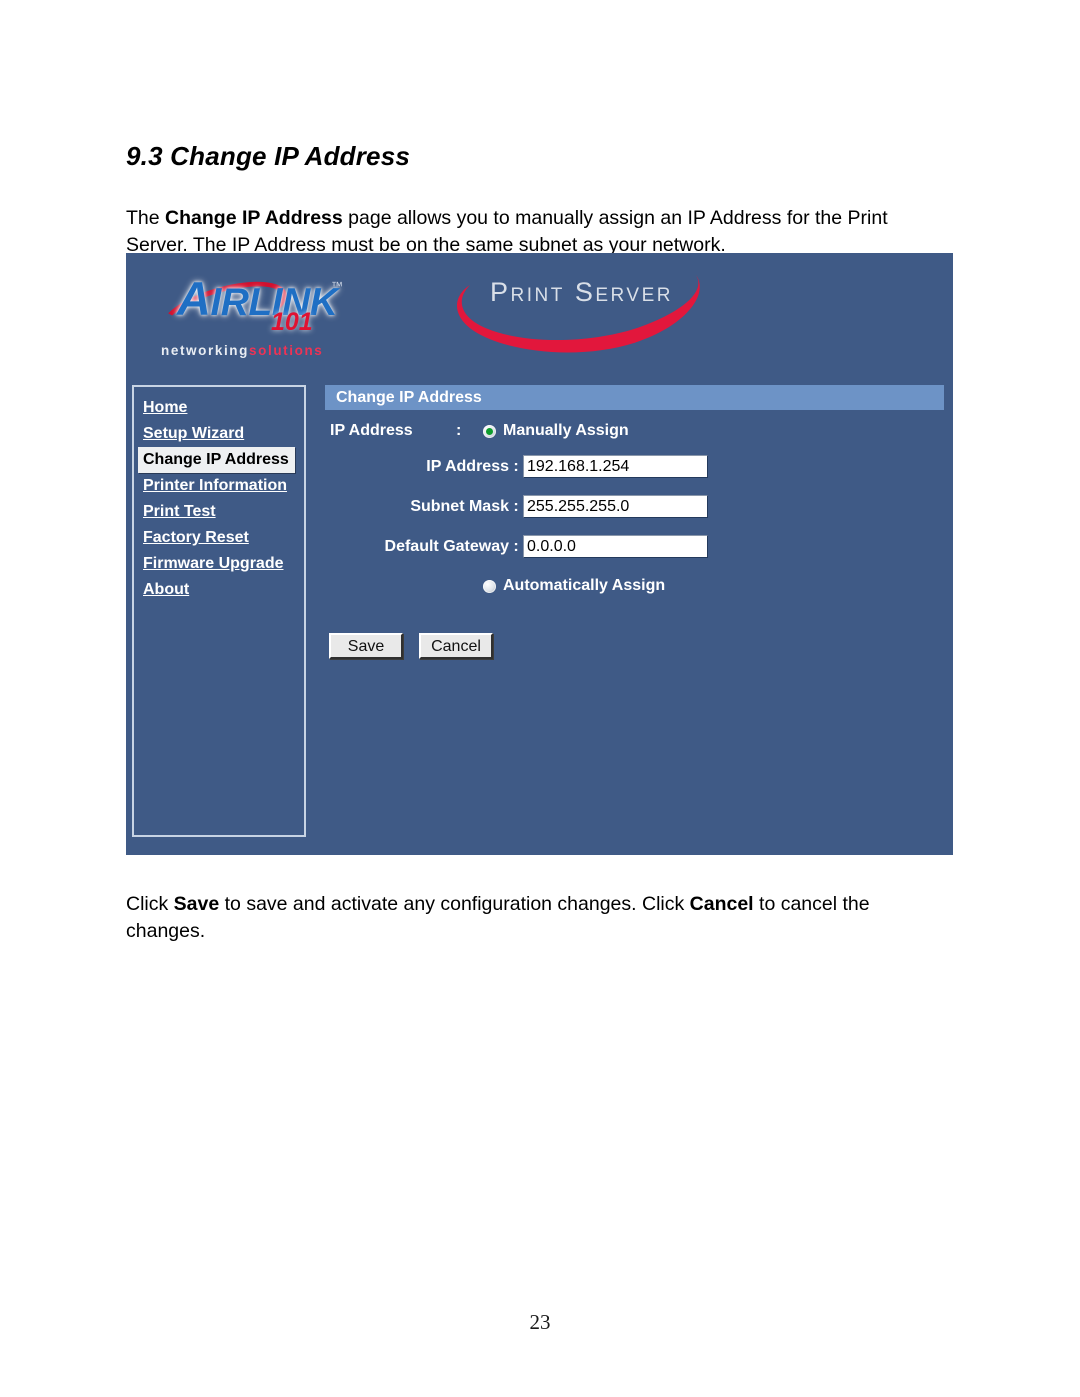 The width and height of the screenshot is (1080, 1397). What do you see at coordinates (516, 546) in the screenshot?
I see `field-default-gateway-colon: :` at bounding box center [516, 546].